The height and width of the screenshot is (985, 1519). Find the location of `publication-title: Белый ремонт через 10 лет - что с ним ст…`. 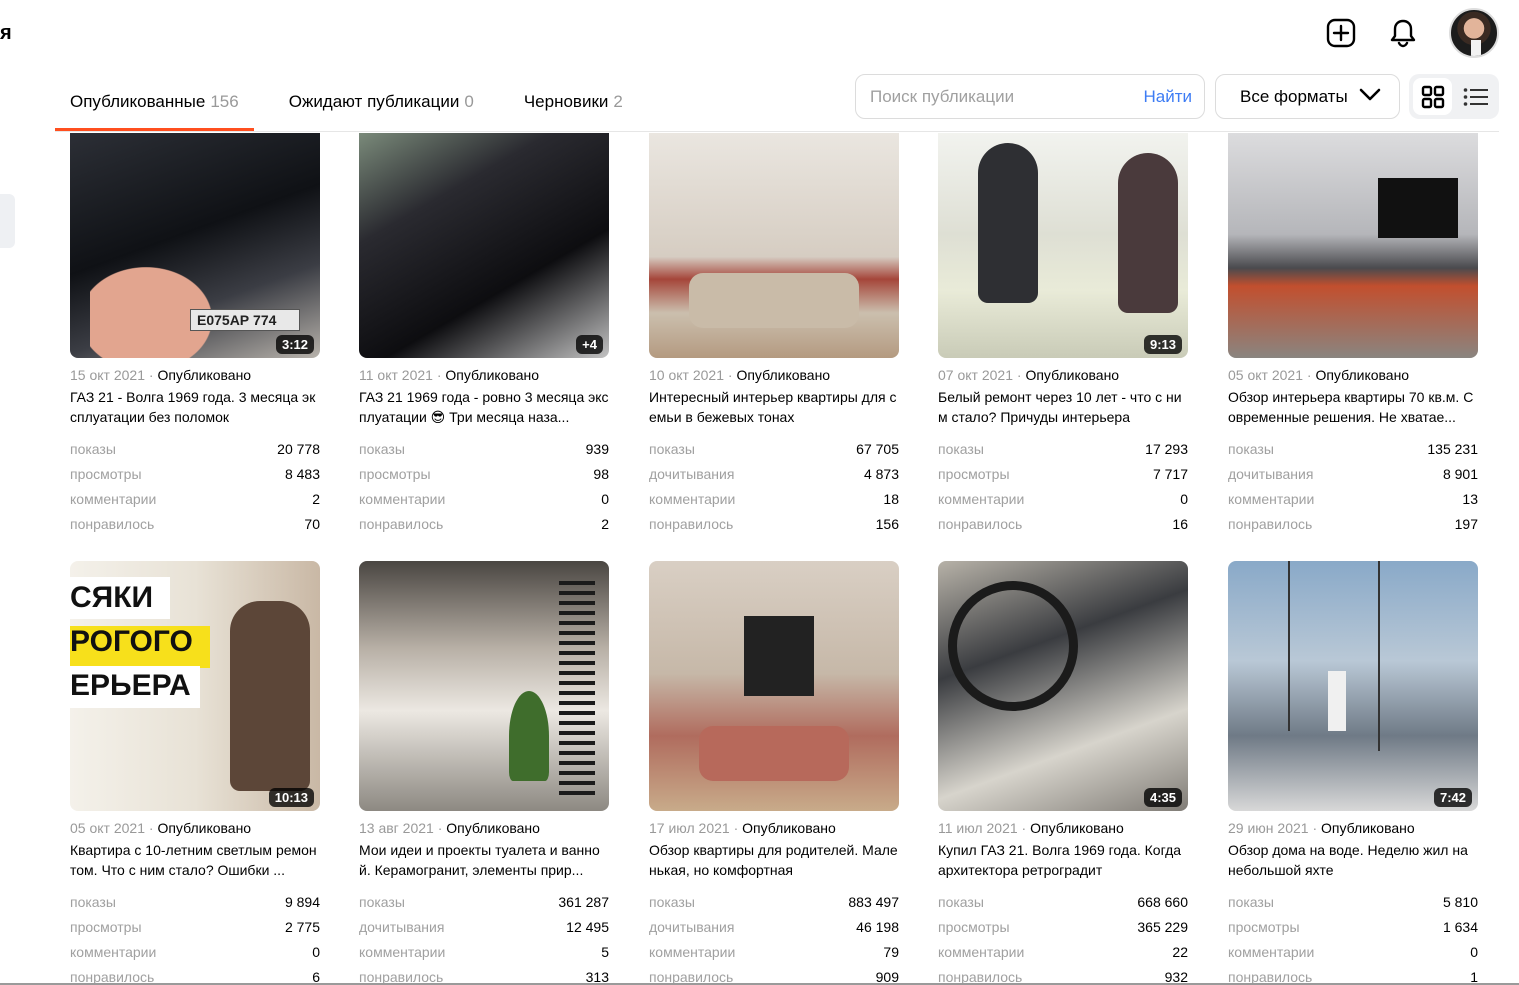

publication-title: Белый ремонт через 10 лет - что с ним ст… is located at coordinates (1063, 407).